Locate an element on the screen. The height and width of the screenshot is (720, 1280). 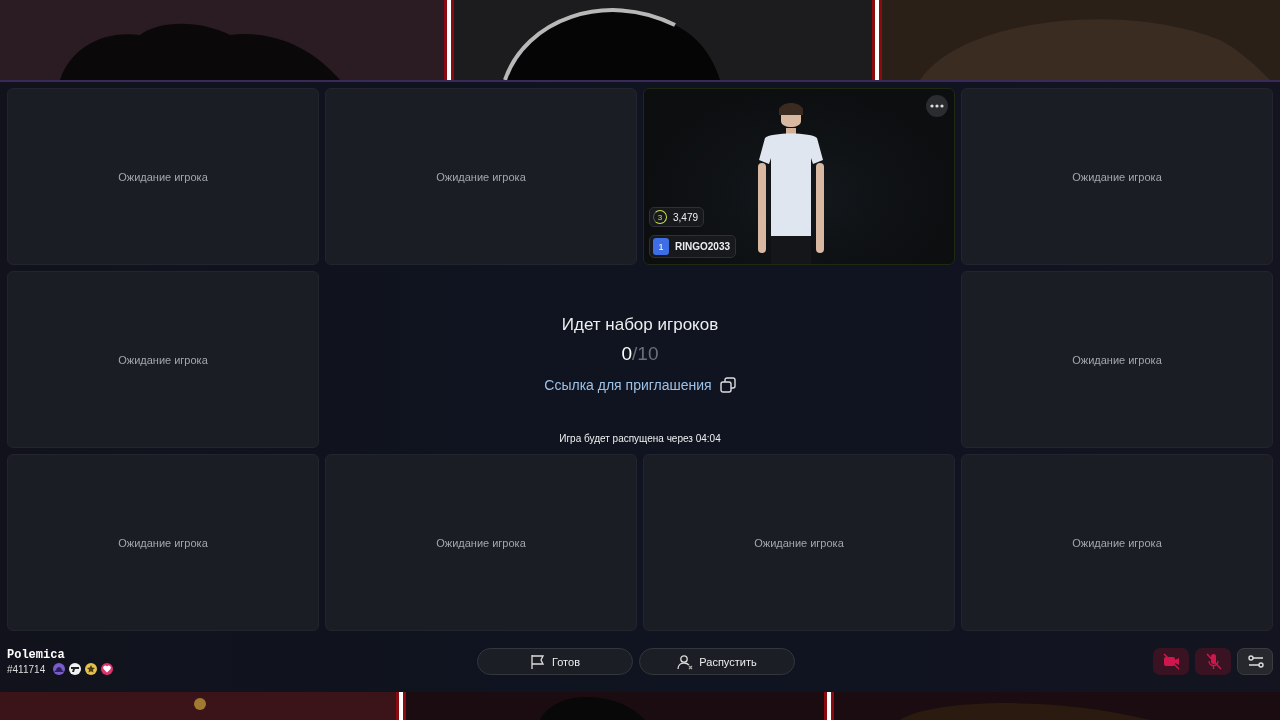
user-name: Polemica is located at coordinates (36, 655).